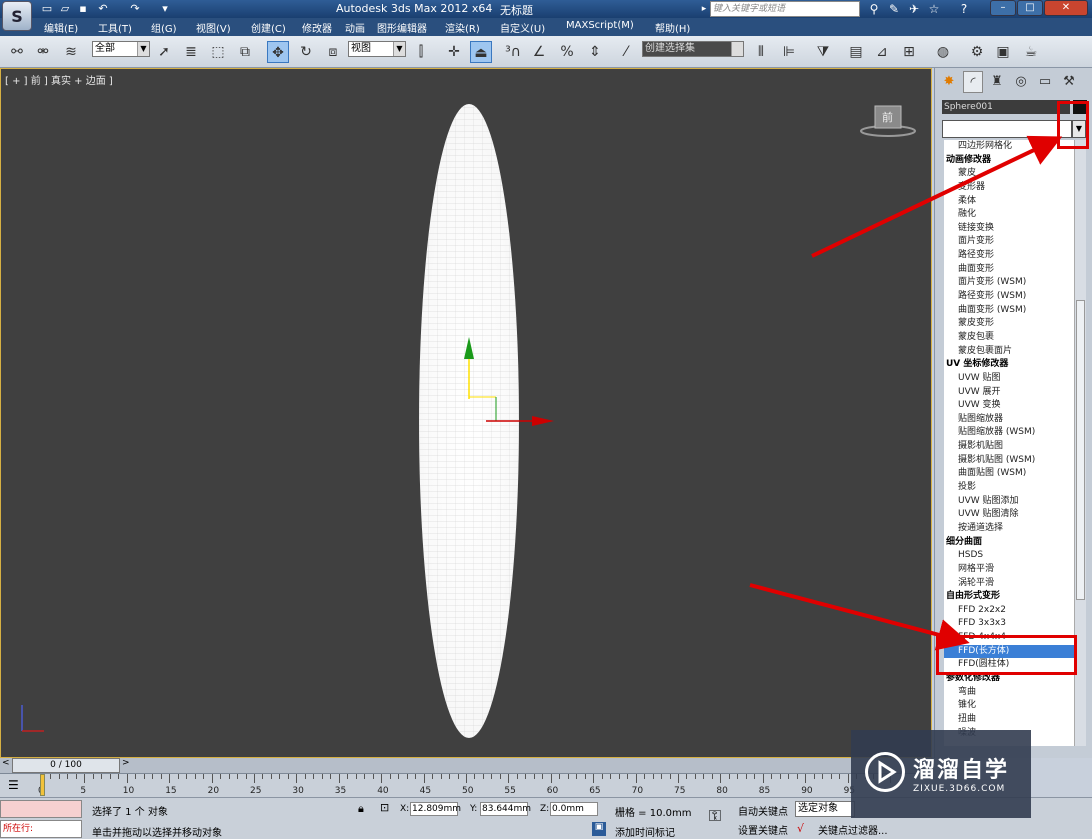 The image size is (1092, 839). What do you see at coordinates (1009, 379) in the screenshot?
I see `modifier-item: UVW 贴图` at bounding box center [1009, 379].